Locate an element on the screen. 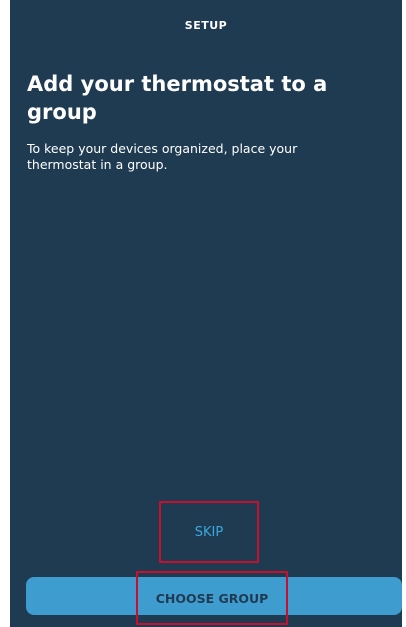 The width and height of the screenshot is (406, 627). page-title: Add your thermostat to a group is located at coordinates (177, 98).